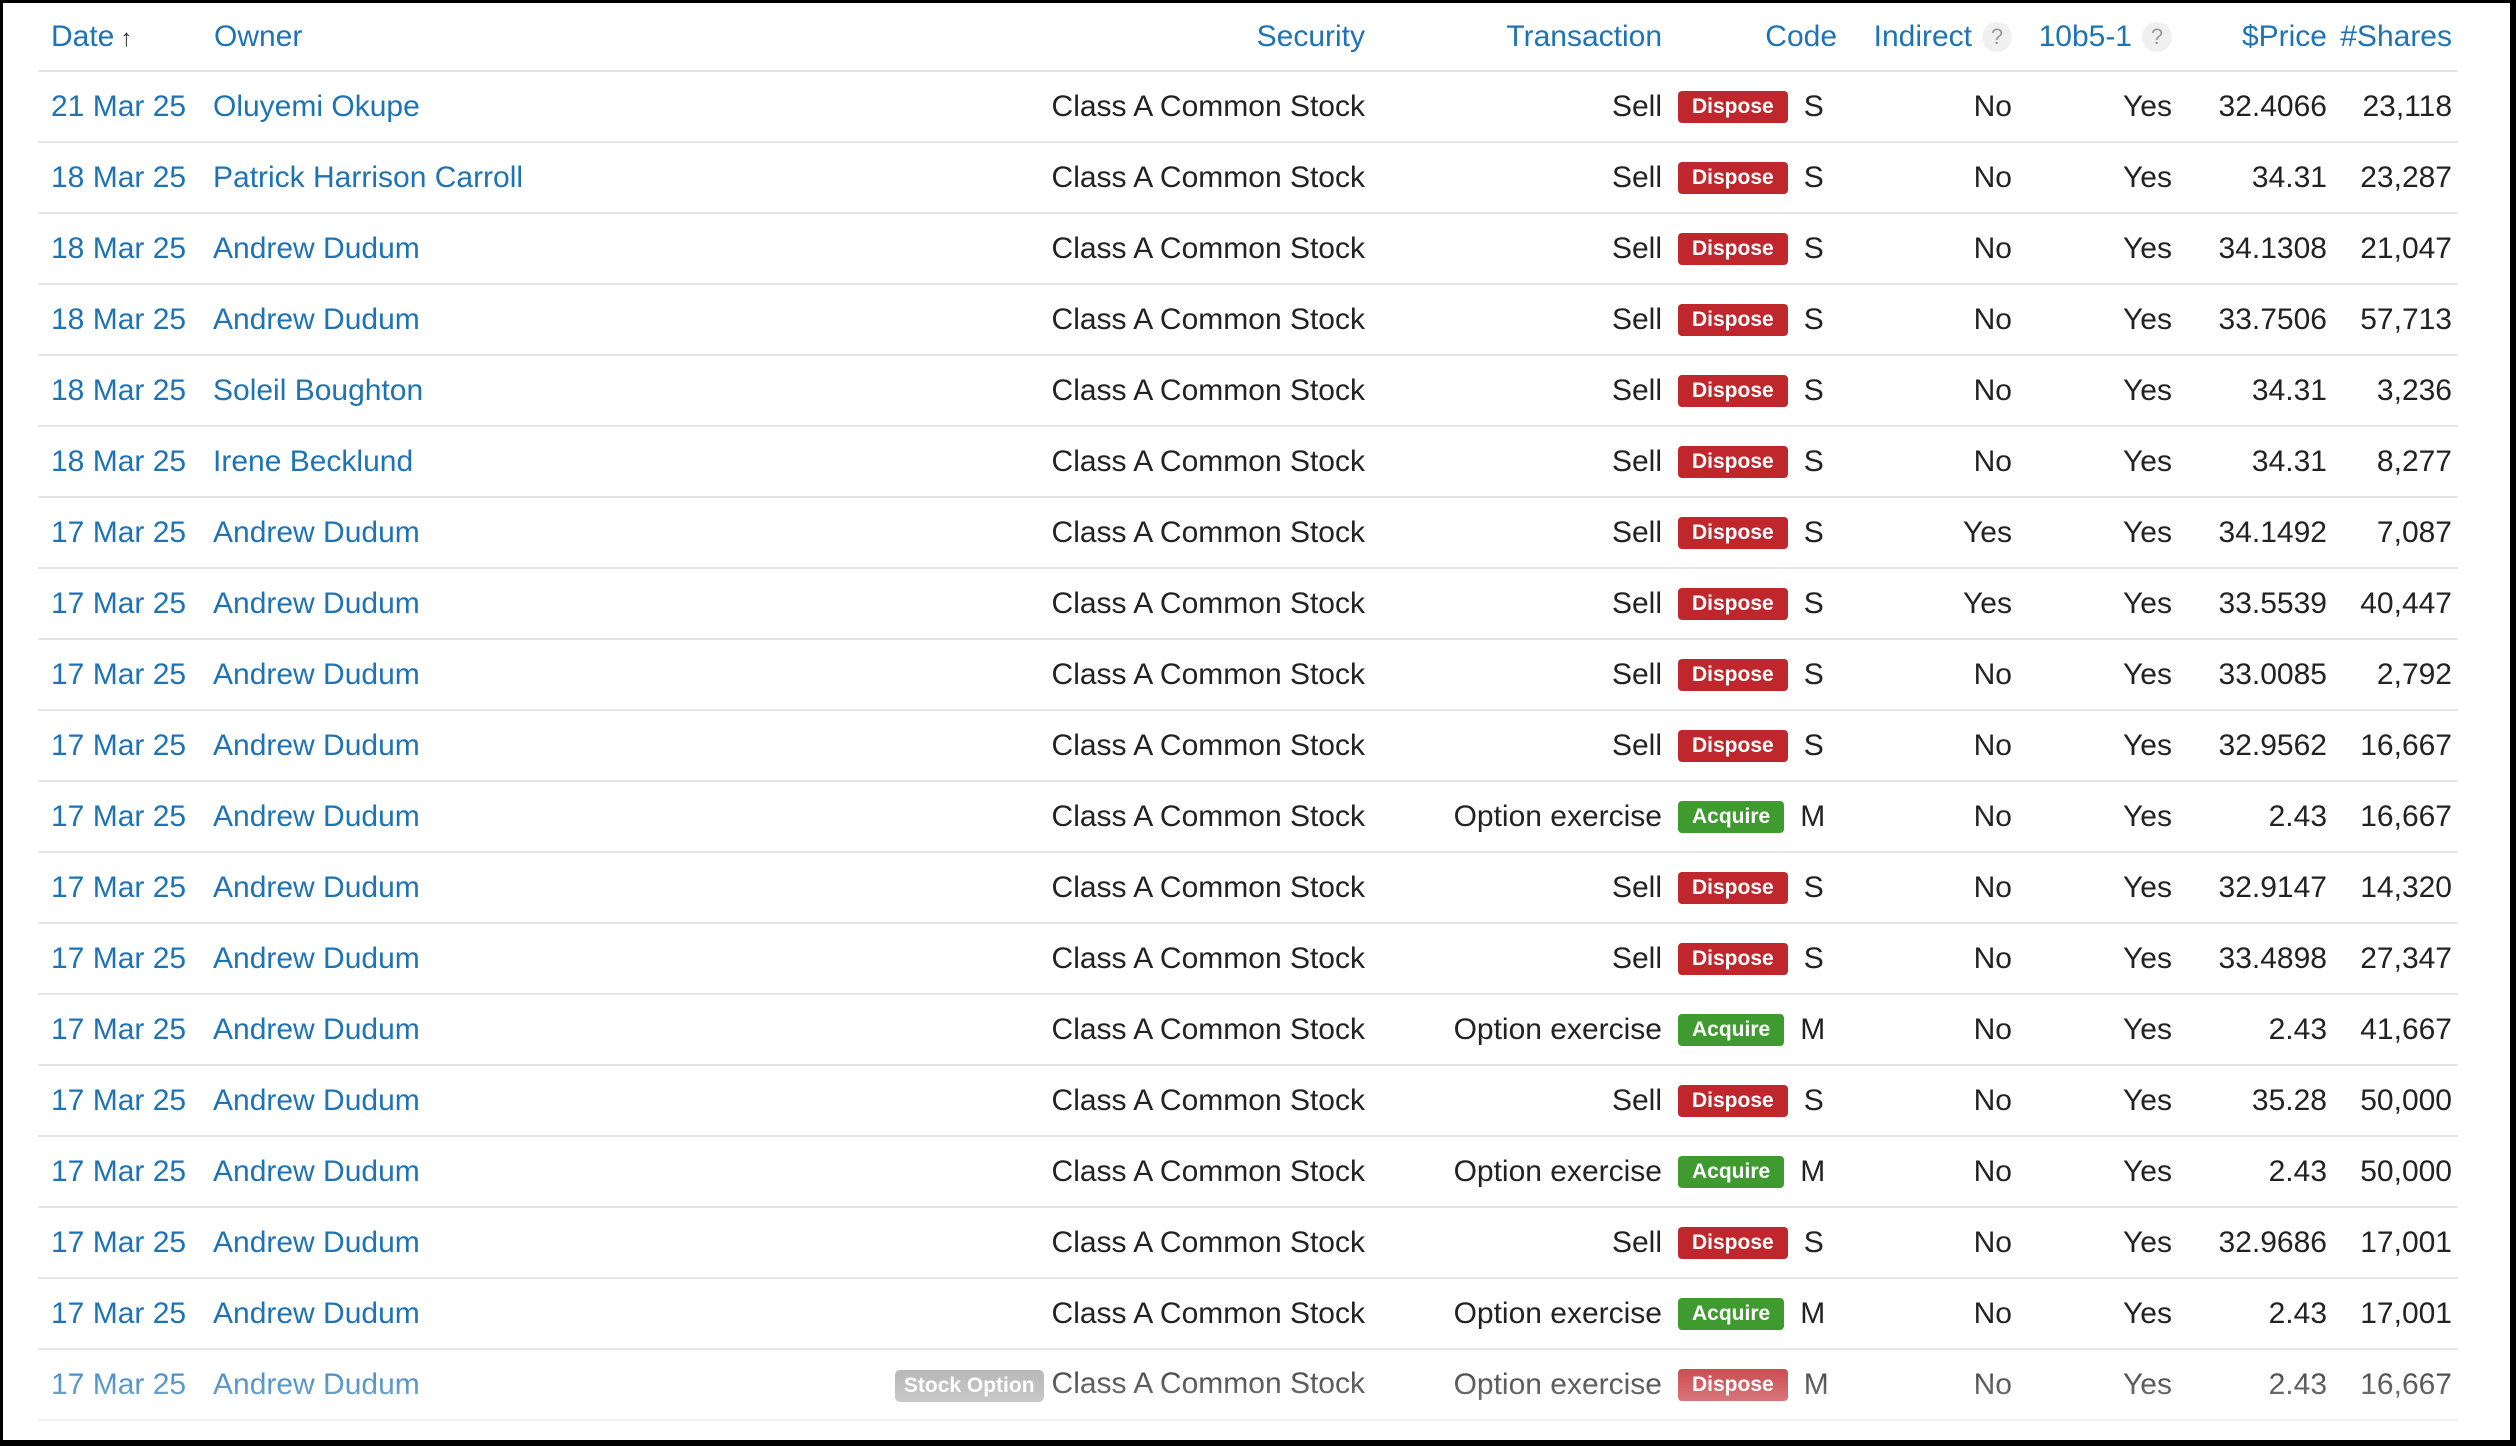 Image resolution: width=2516 pixels, height=1446 pixels. I want to click on row-shares: 57,713, so click(2395, 320).